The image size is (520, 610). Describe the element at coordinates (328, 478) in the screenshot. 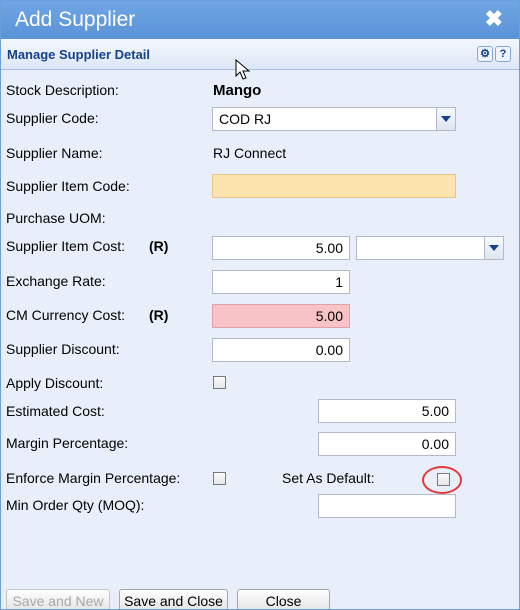

I see `set-as-default-label: Set As Default:` at that location.